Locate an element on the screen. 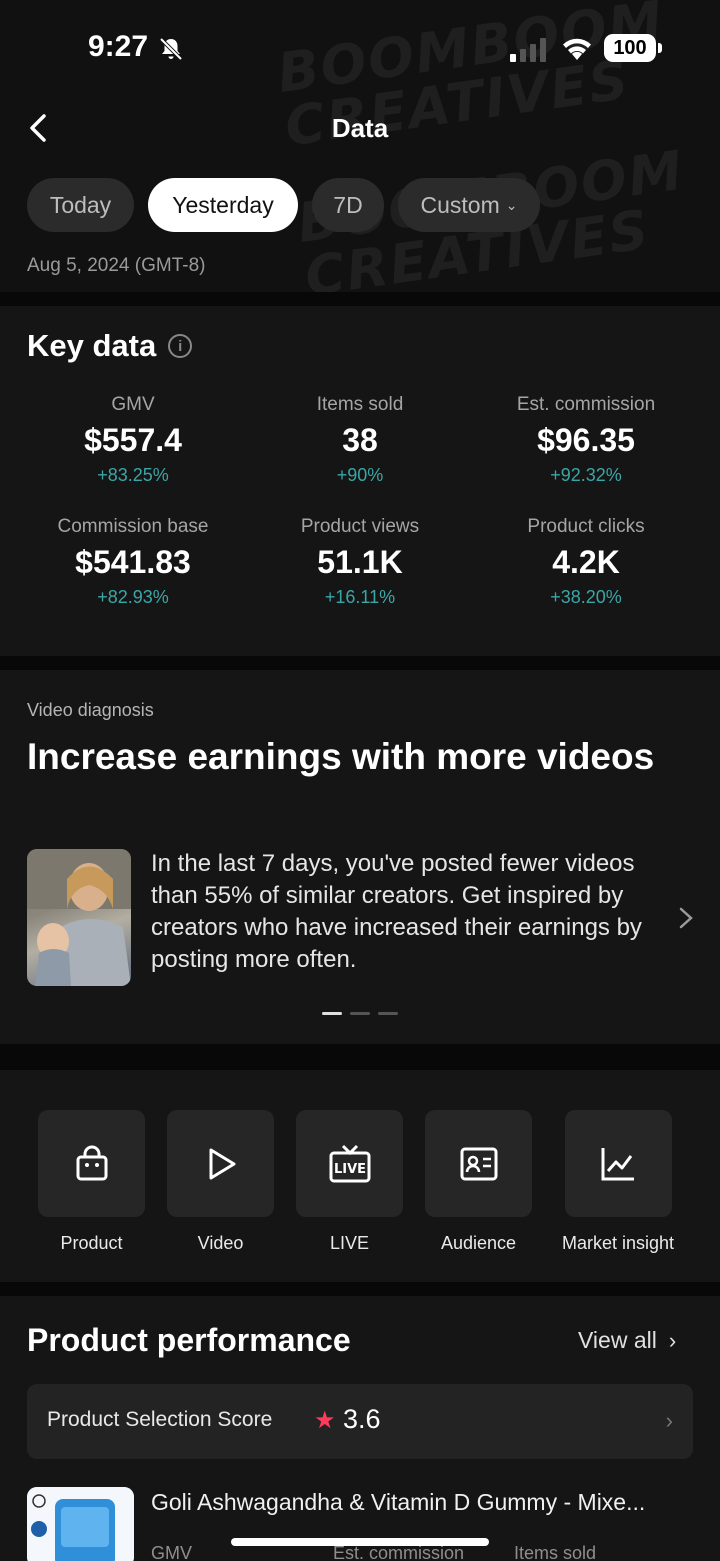  column-items-sold: Items sold is located at coordinates (555, 1552).